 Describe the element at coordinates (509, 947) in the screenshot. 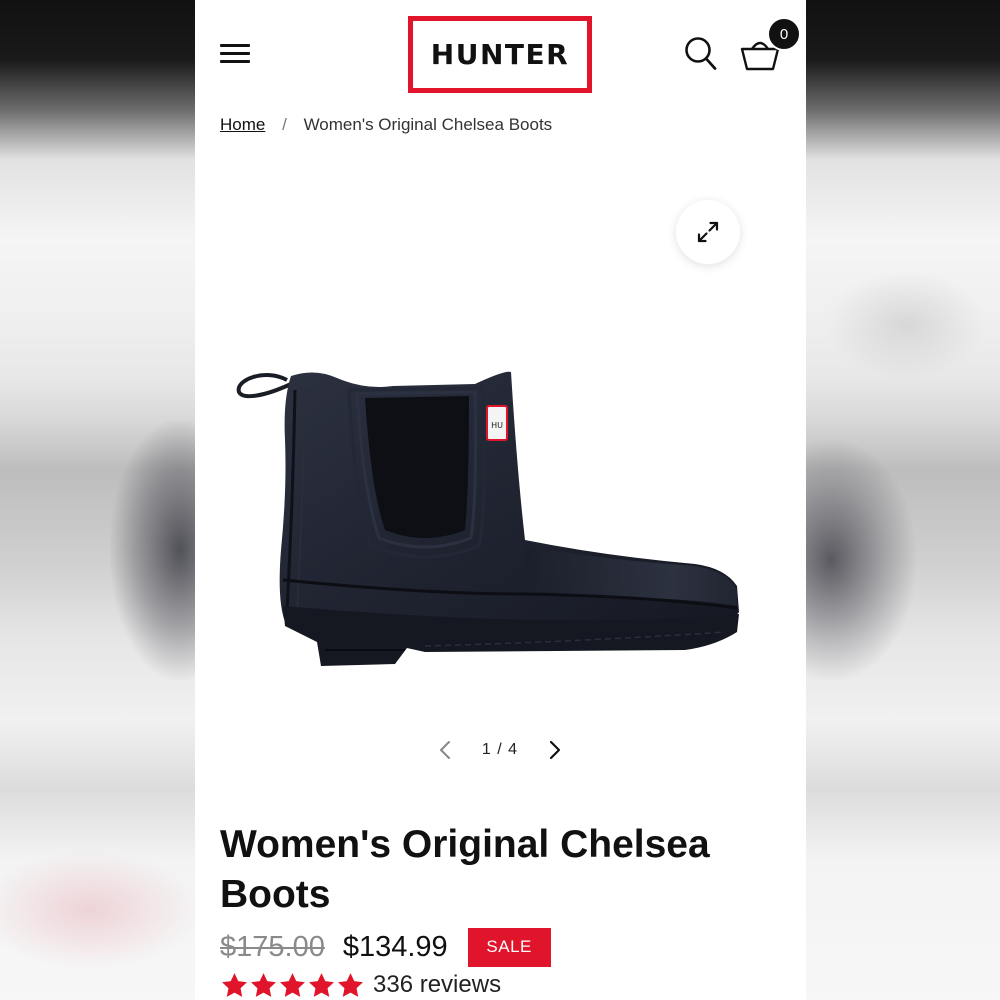

I see `sale-badge: SALE` at that location.